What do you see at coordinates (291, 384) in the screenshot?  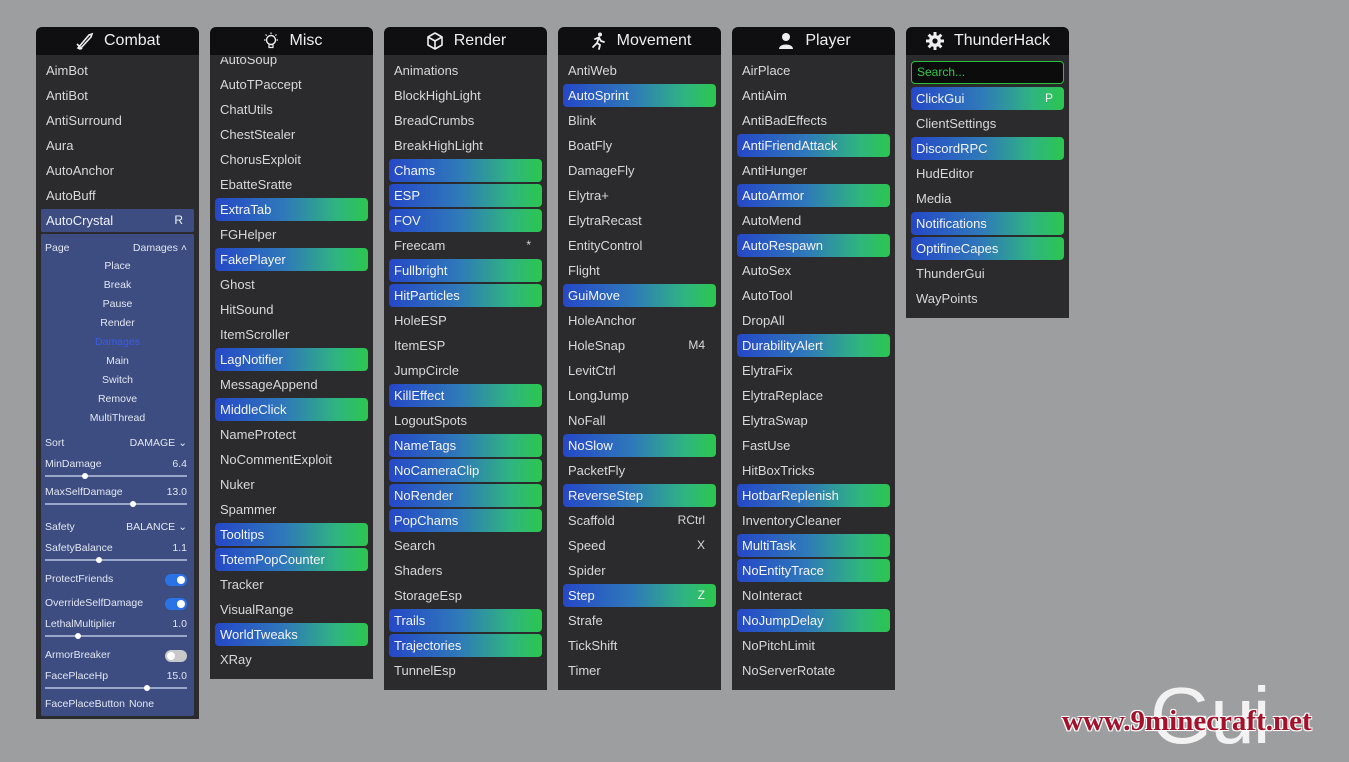 I see `module-messageappend: MessageAppend` at bounding box center [291, 384].